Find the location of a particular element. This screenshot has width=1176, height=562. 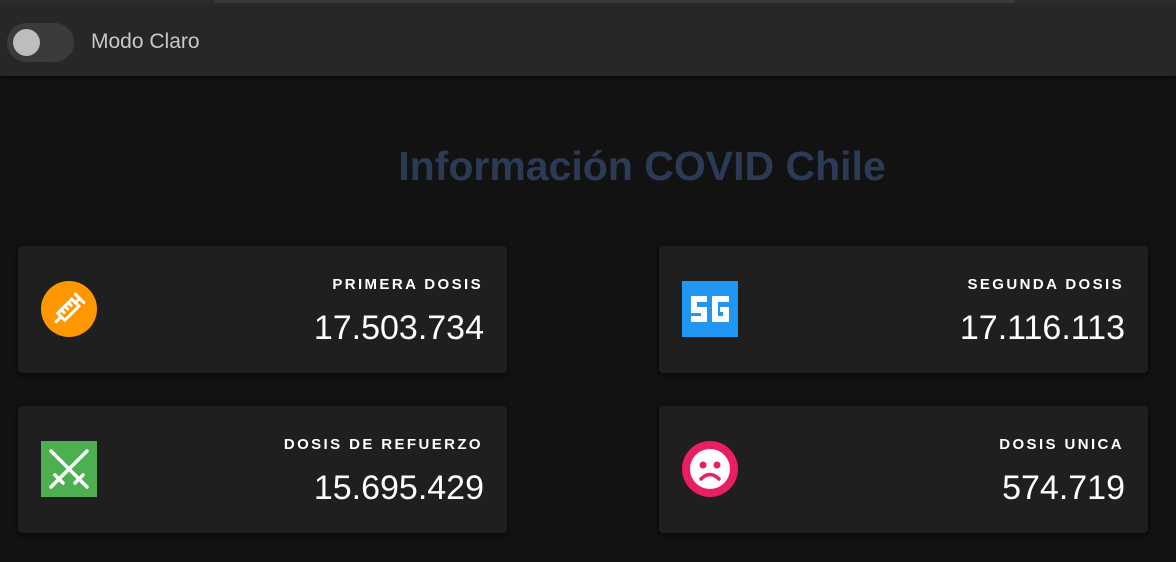

card-dosis-refuerzo: DOSIS DE REFUERZO 15.695.429 is located at coordinates (262, 469).